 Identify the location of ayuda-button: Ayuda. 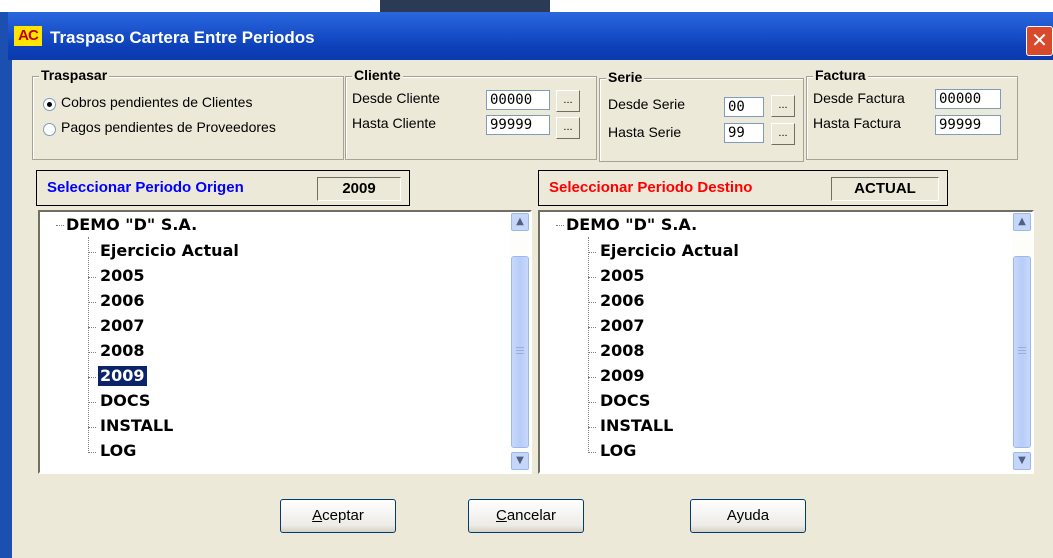
(748, 516).